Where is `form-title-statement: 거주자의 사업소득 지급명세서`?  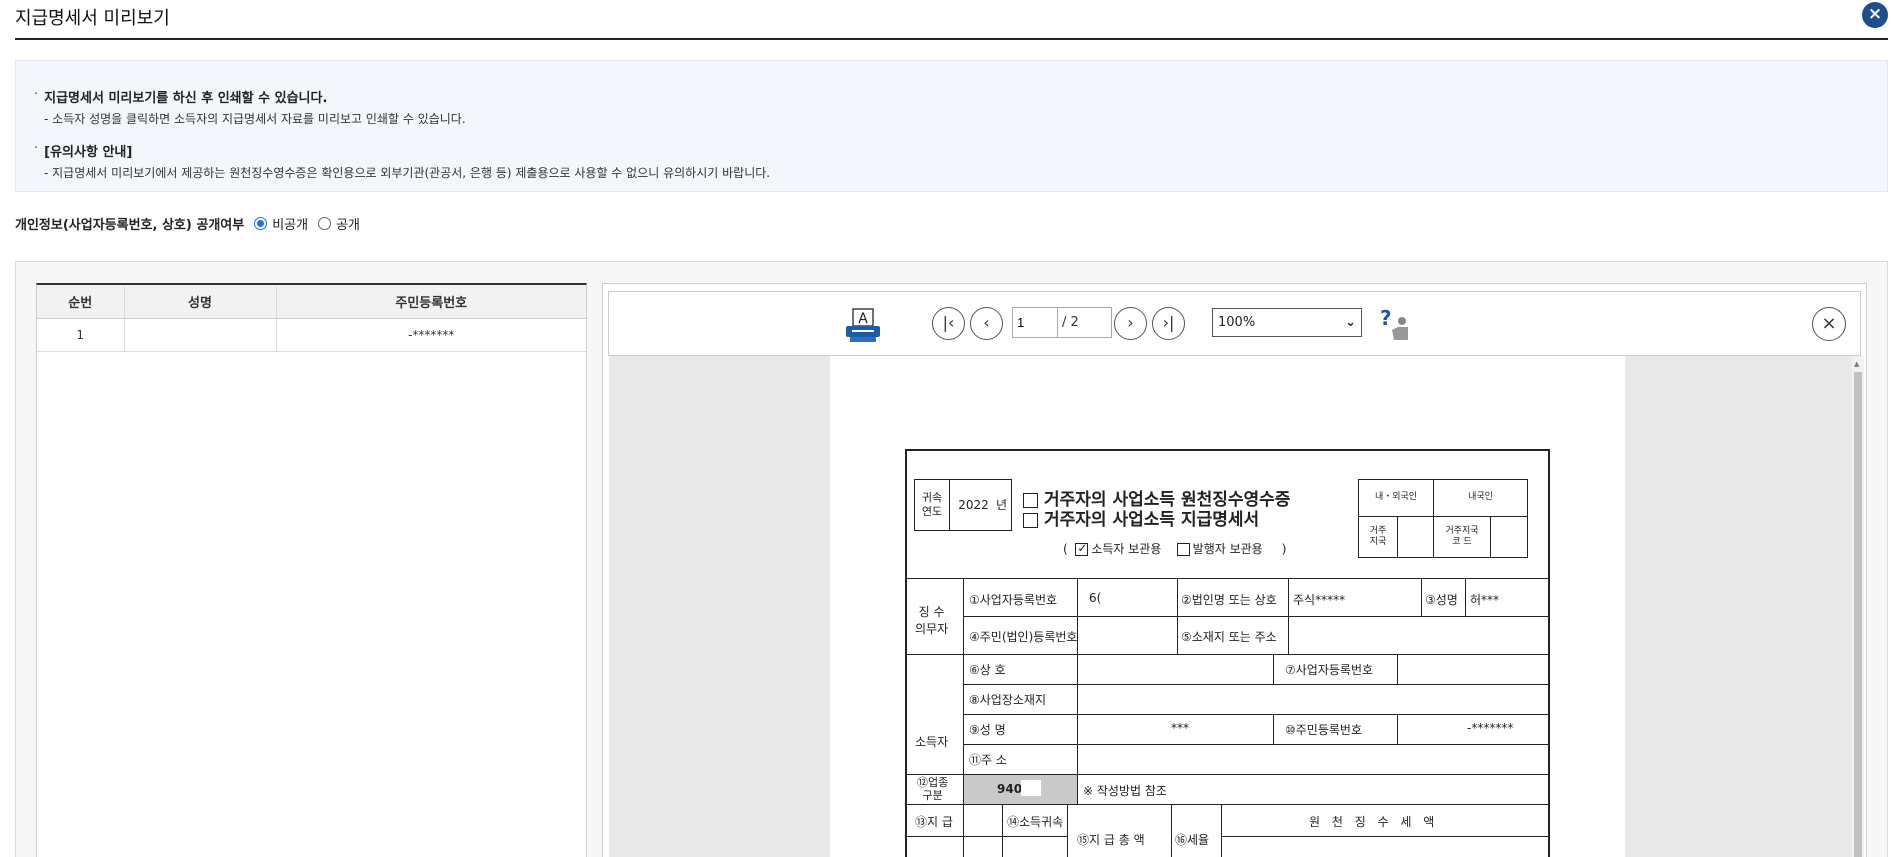 form-title-statement: 거주자의 사업소득 지급명세서 is located at coordinates (1141, 517).